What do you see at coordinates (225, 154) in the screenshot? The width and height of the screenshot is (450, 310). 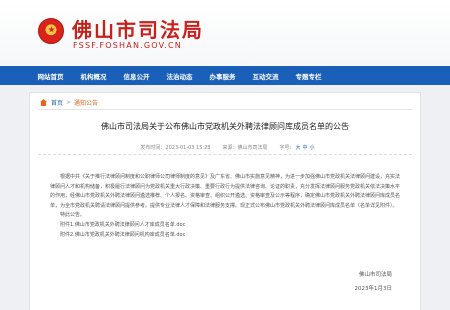 I see `meta-divider` at bounding box center [225, 154].